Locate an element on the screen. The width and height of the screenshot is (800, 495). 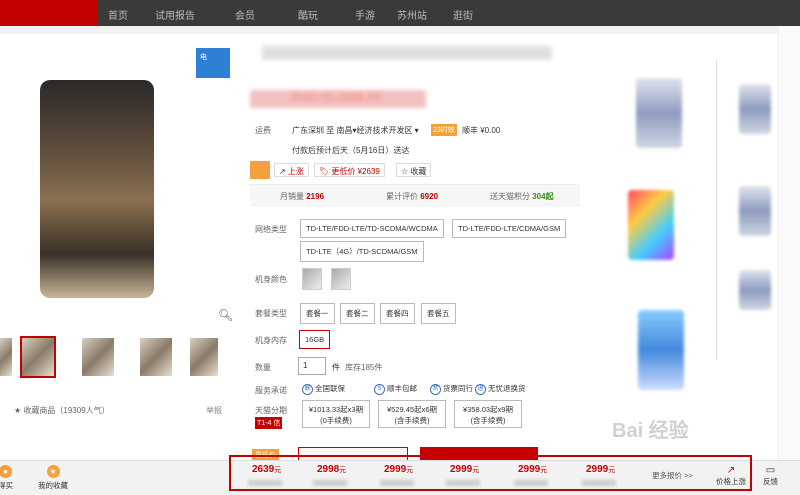
price-rise-button: ↗ 上涨 is located at coordinates (291, 170).